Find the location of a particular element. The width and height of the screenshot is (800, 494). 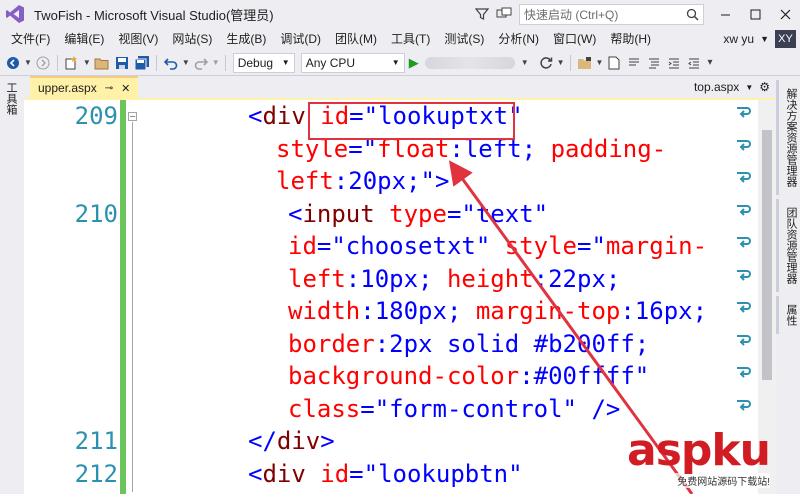

browser-link-icon is located at coordinates (585, 63).